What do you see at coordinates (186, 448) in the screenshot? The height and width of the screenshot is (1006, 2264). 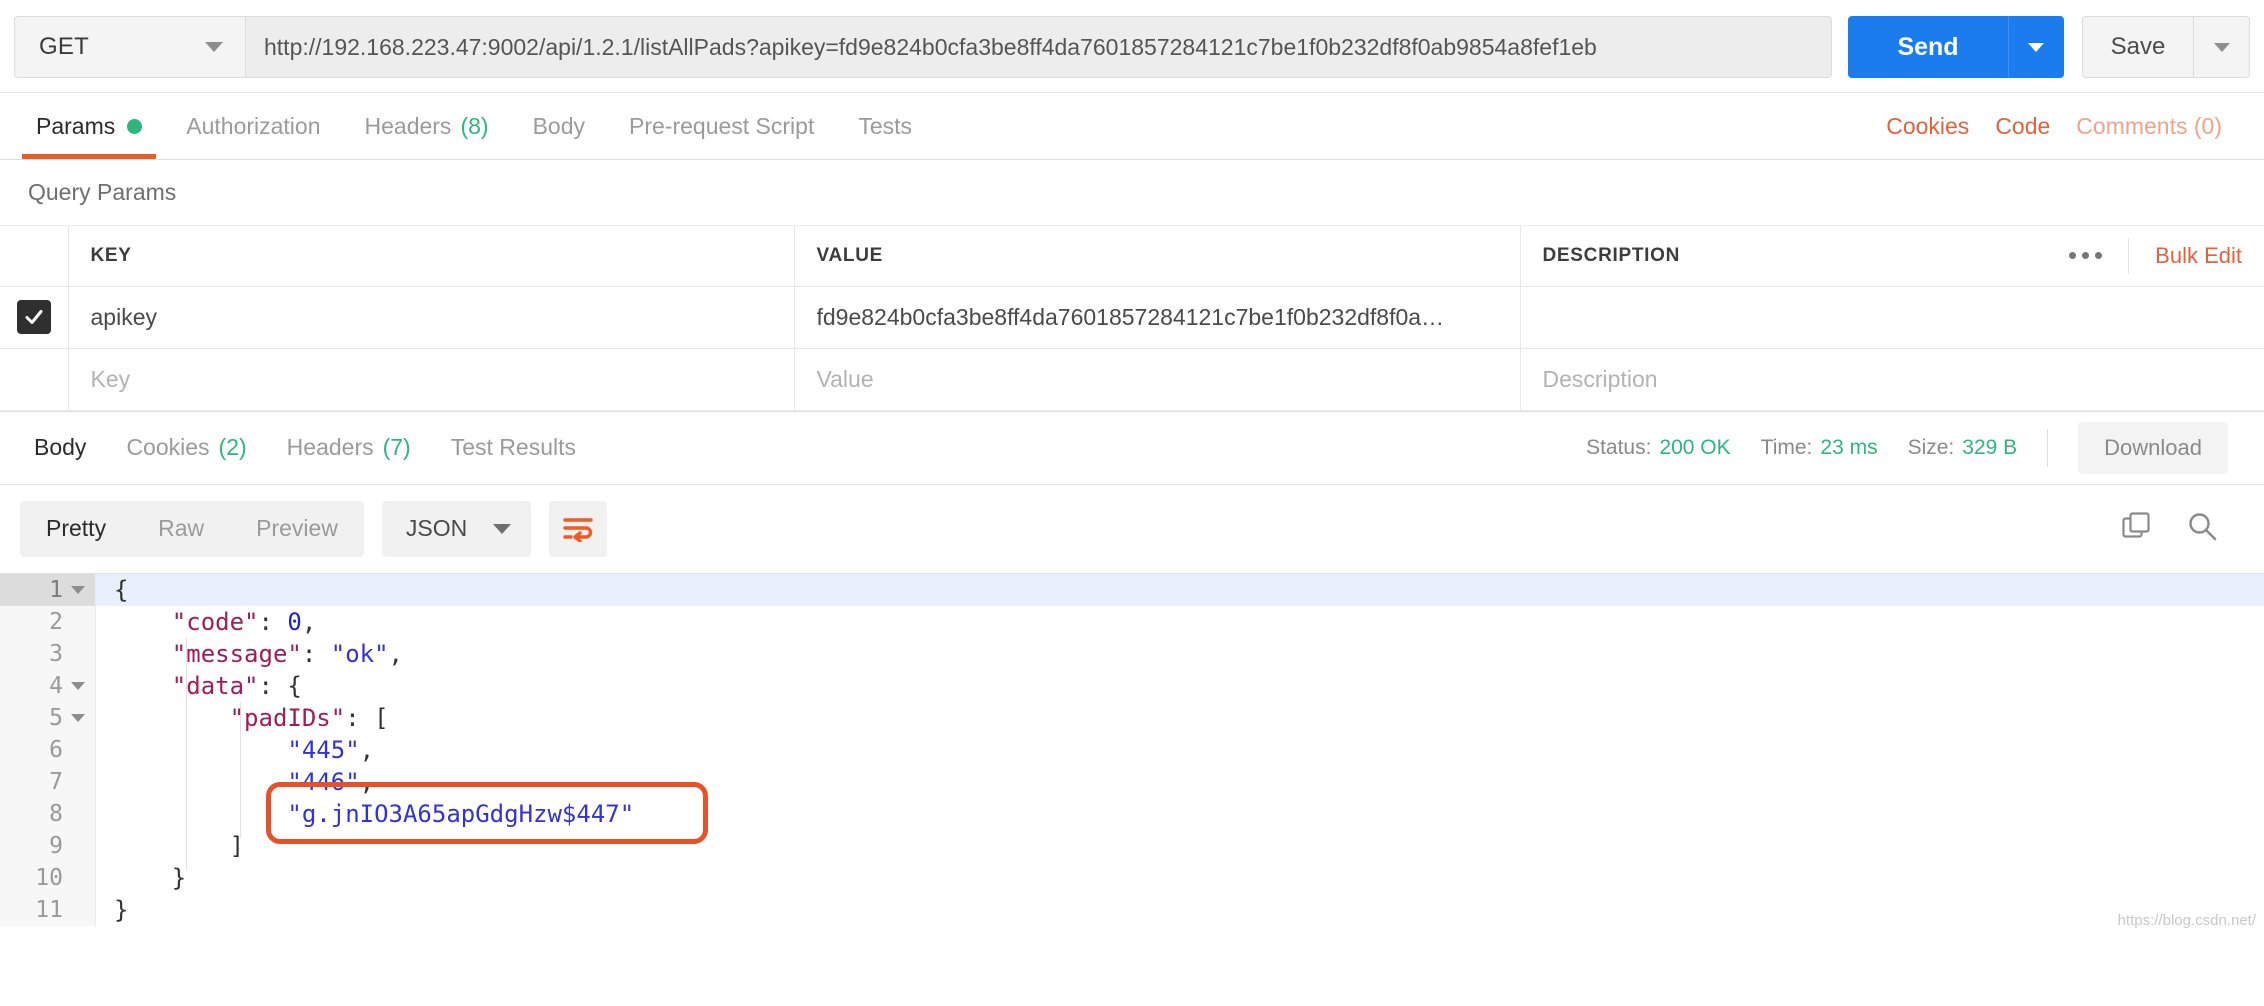 I see `response-tab-cookies: Cookies (2)` at bounding box center [186, 448].